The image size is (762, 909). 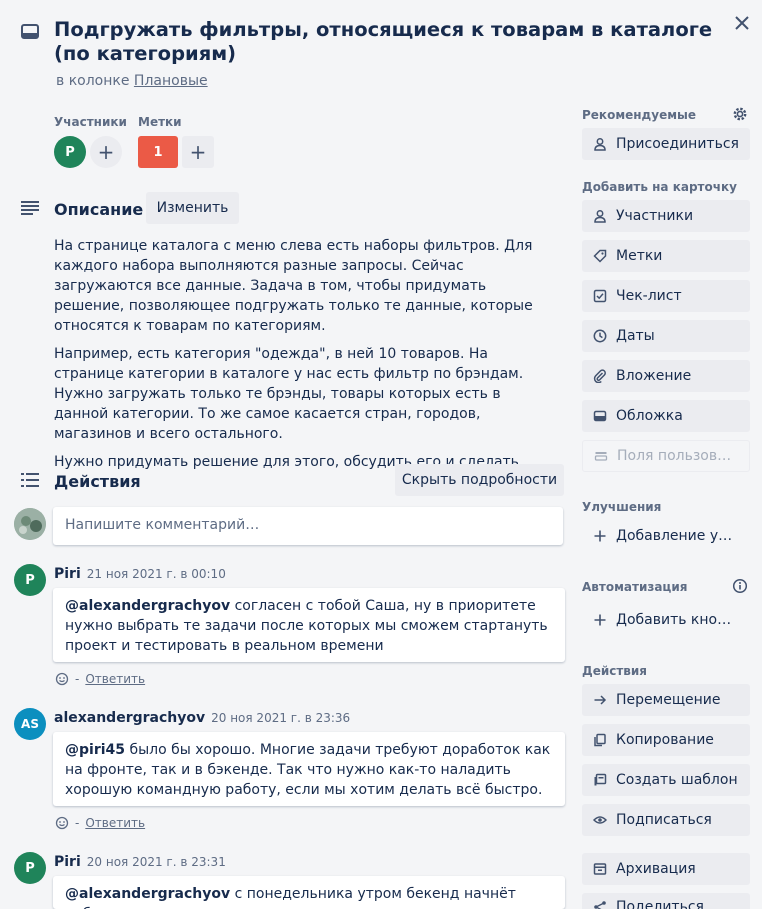 I want to click on cover-button: Обложка, so click(x=666, y=416).